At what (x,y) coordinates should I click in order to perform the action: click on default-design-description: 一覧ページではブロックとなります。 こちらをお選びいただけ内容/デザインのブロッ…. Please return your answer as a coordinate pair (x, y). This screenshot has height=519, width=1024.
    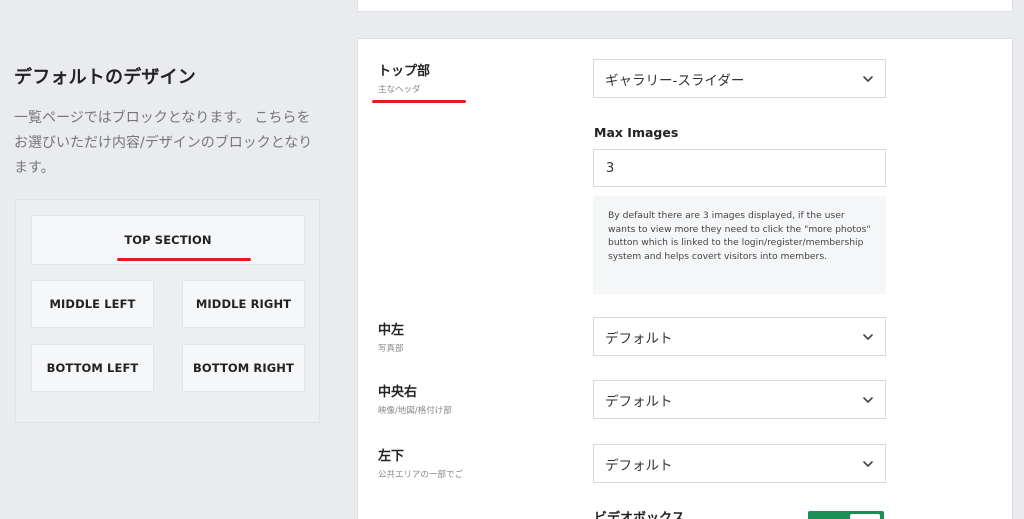
    Looking at the image, I should click on (163, 143).